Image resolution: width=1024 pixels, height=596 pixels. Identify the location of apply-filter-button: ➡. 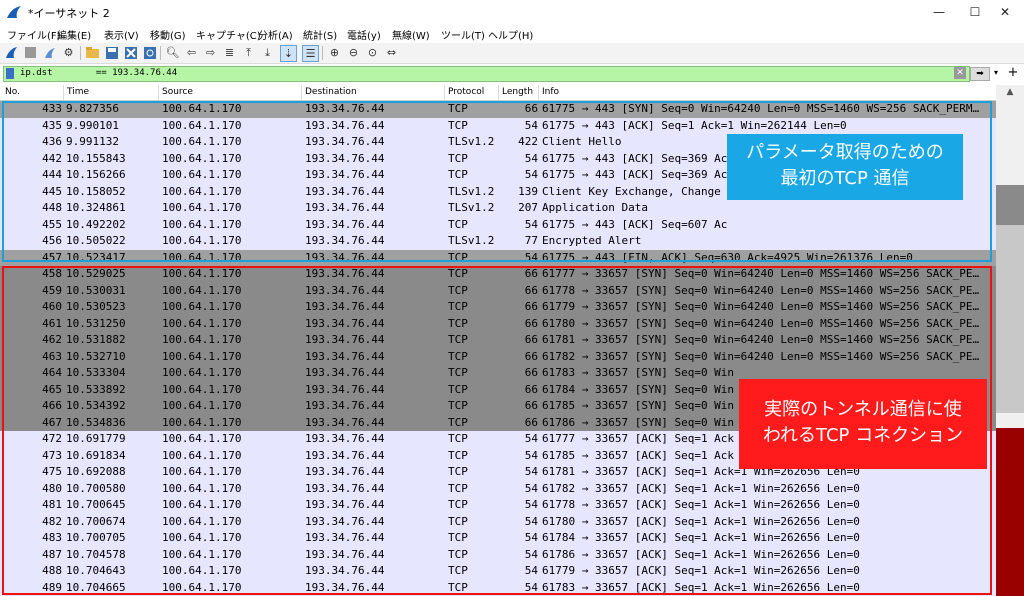
(980, 74).